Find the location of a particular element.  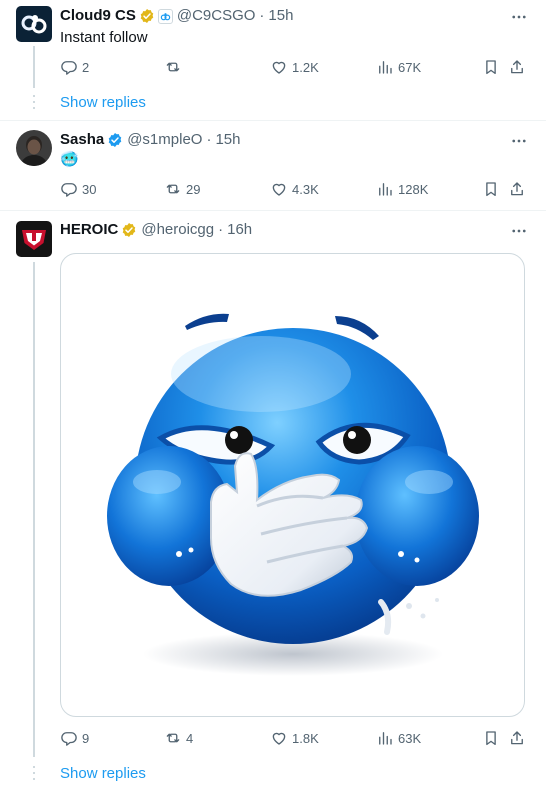

timestamp: 16h is located at coordinates (239, 230).